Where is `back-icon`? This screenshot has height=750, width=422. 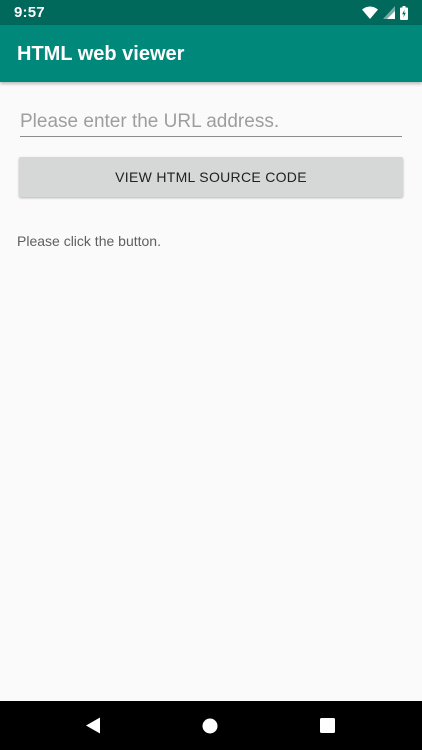
back-icon is located at coordinates (93, 725).